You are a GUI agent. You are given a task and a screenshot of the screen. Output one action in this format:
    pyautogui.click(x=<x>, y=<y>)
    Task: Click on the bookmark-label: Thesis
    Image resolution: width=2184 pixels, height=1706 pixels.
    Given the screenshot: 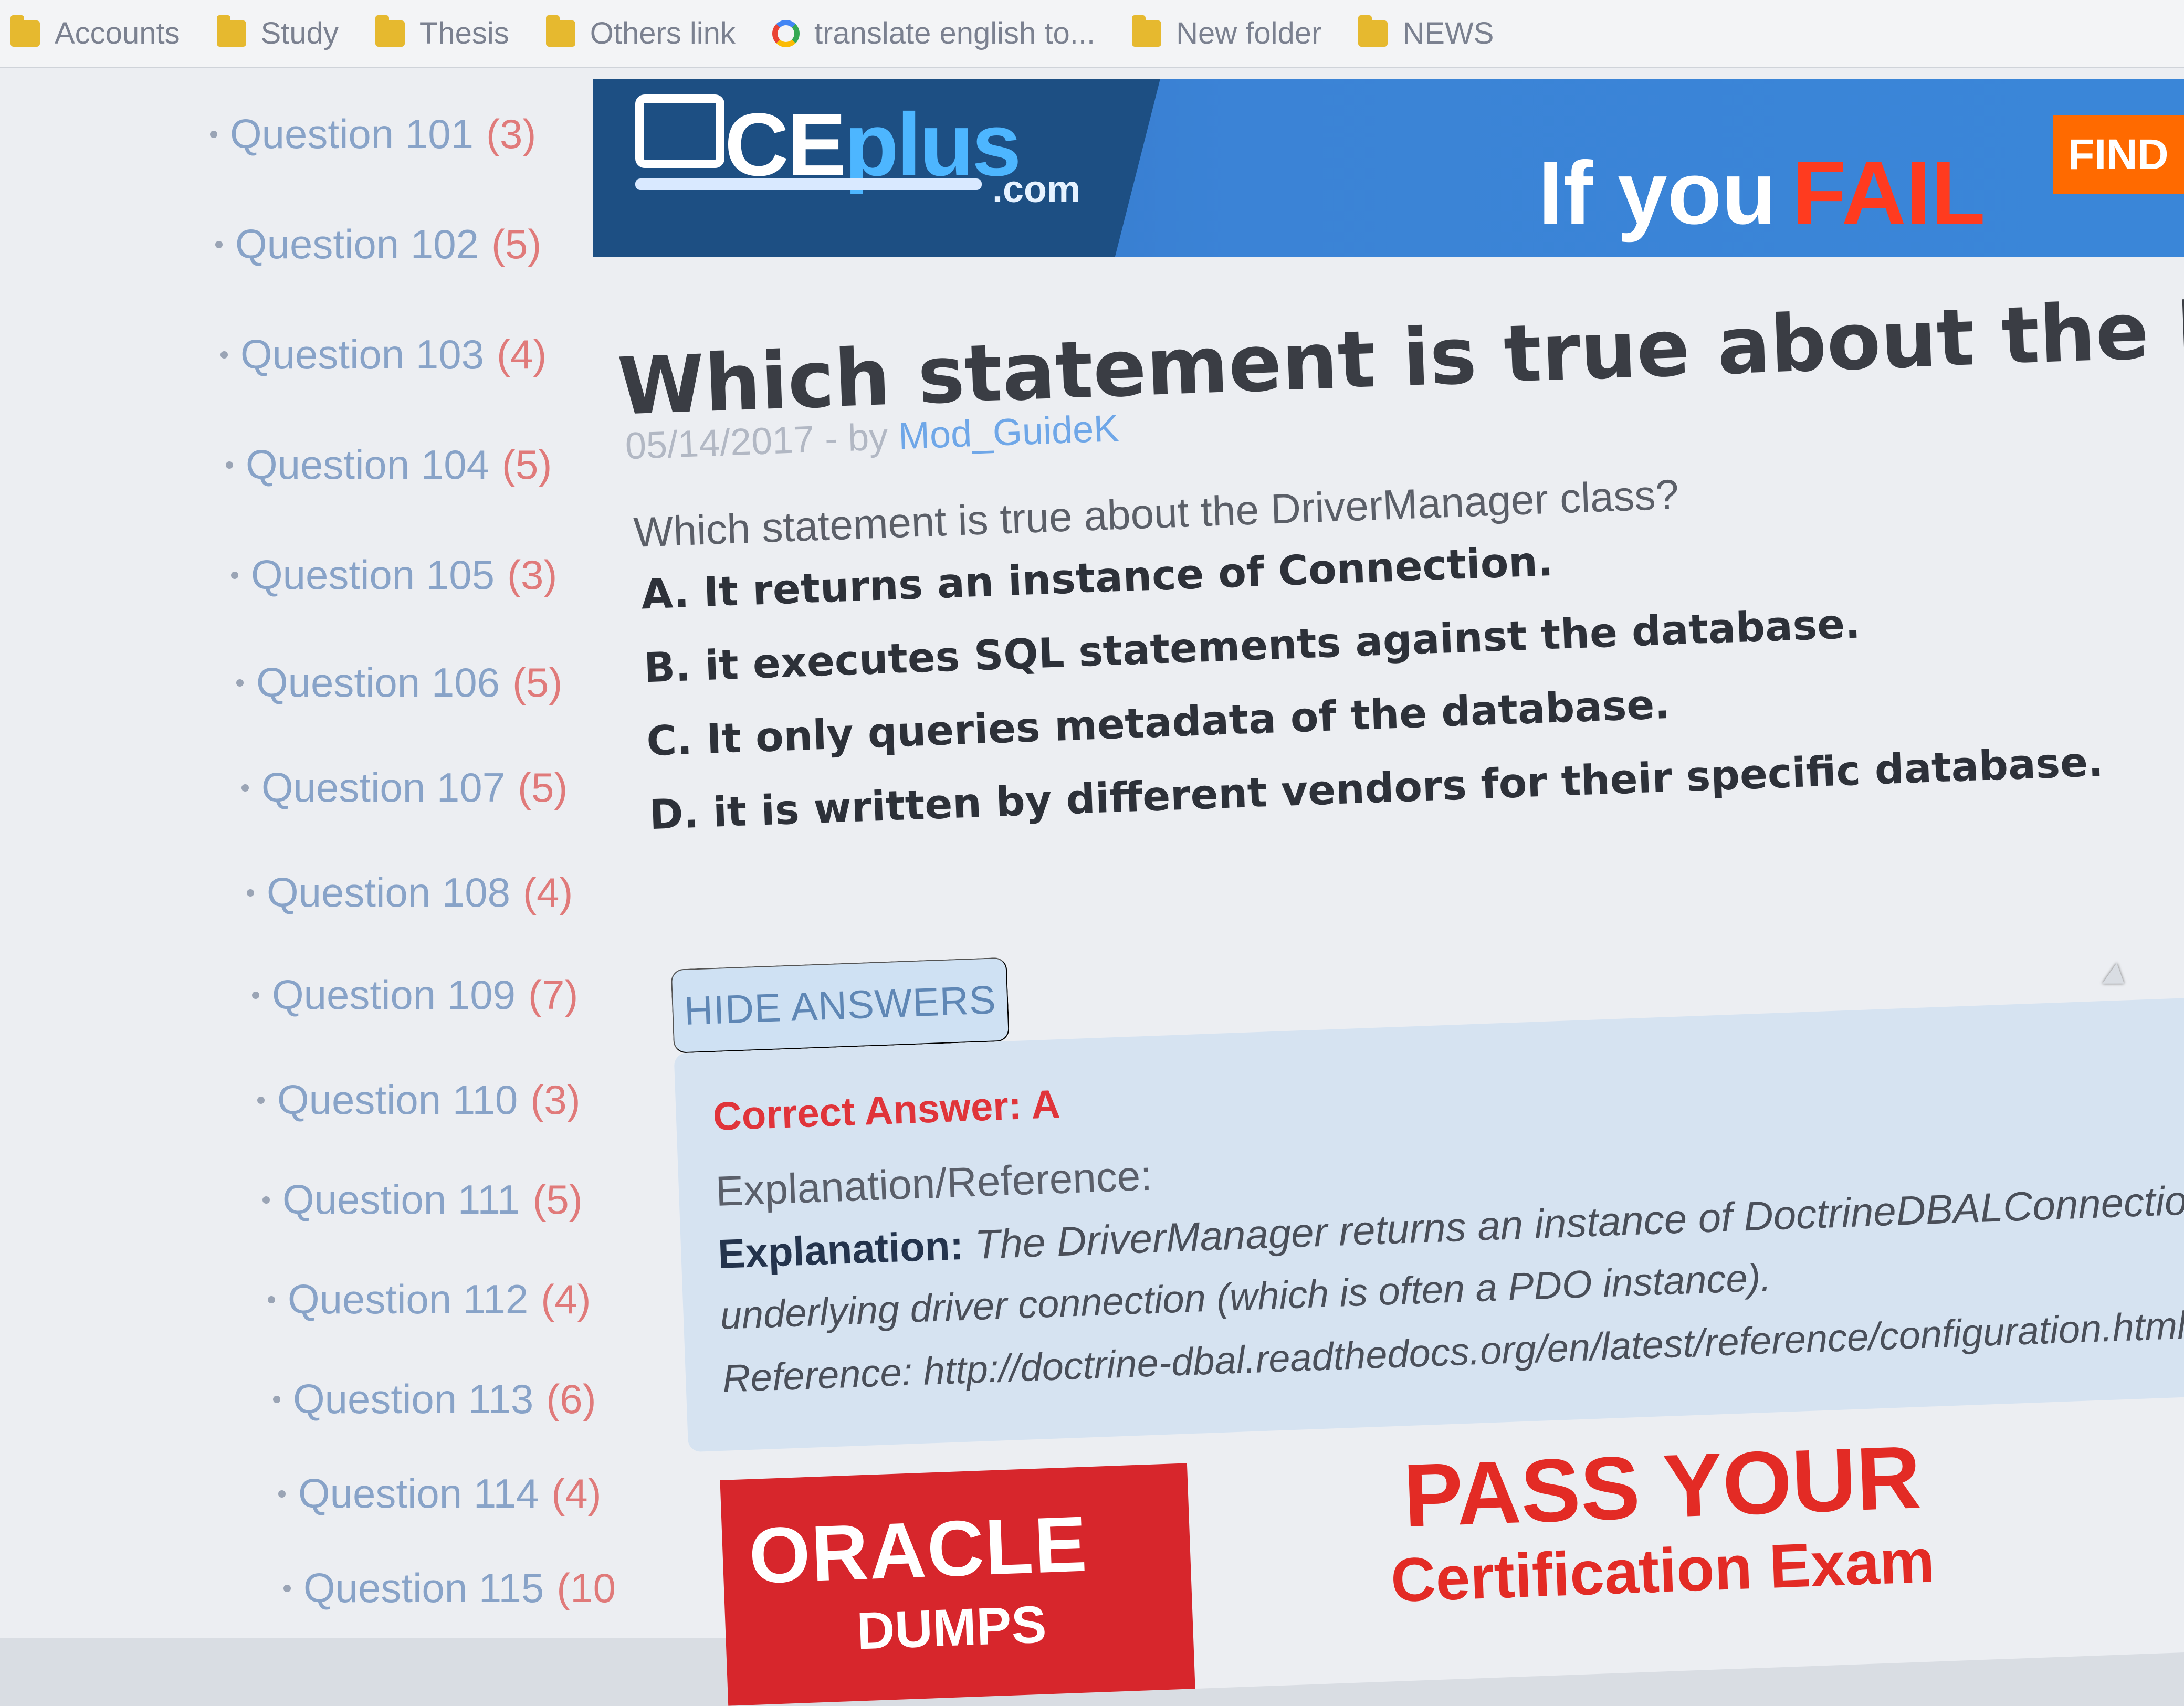 What is the action you would take?
    pyautogui.click(x=464, y=33)
    